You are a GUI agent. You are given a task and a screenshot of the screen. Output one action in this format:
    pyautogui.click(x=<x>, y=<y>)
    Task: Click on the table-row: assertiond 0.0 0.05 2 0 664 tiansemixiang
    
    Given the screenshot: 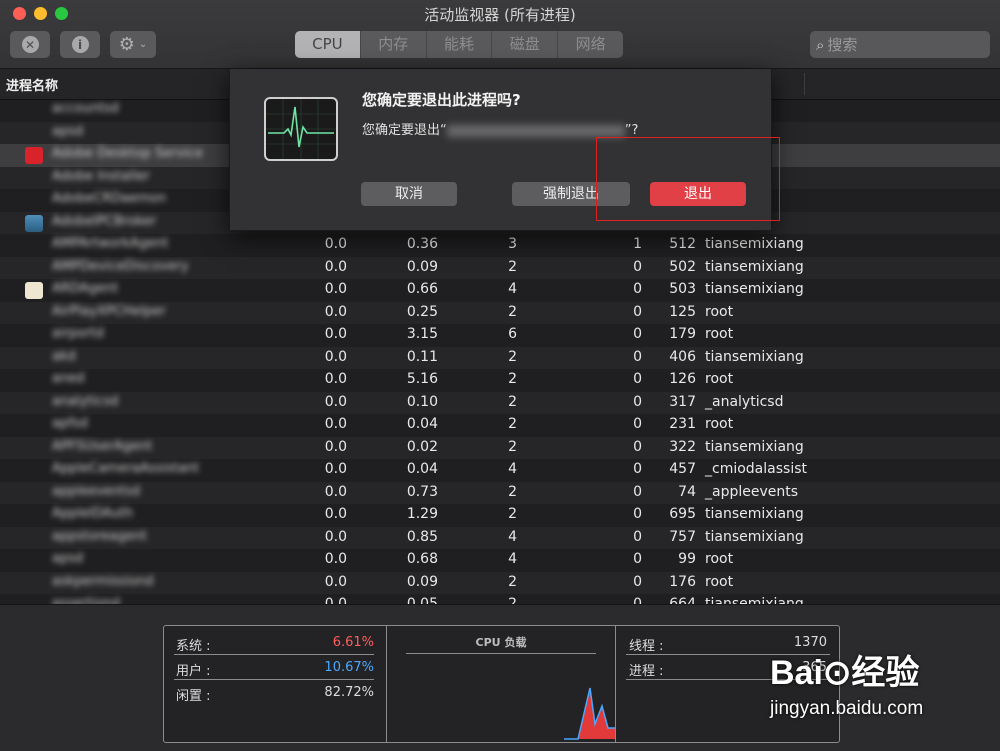 What is the action you would take?
    pyautogui.click(x=500, y=599)
    